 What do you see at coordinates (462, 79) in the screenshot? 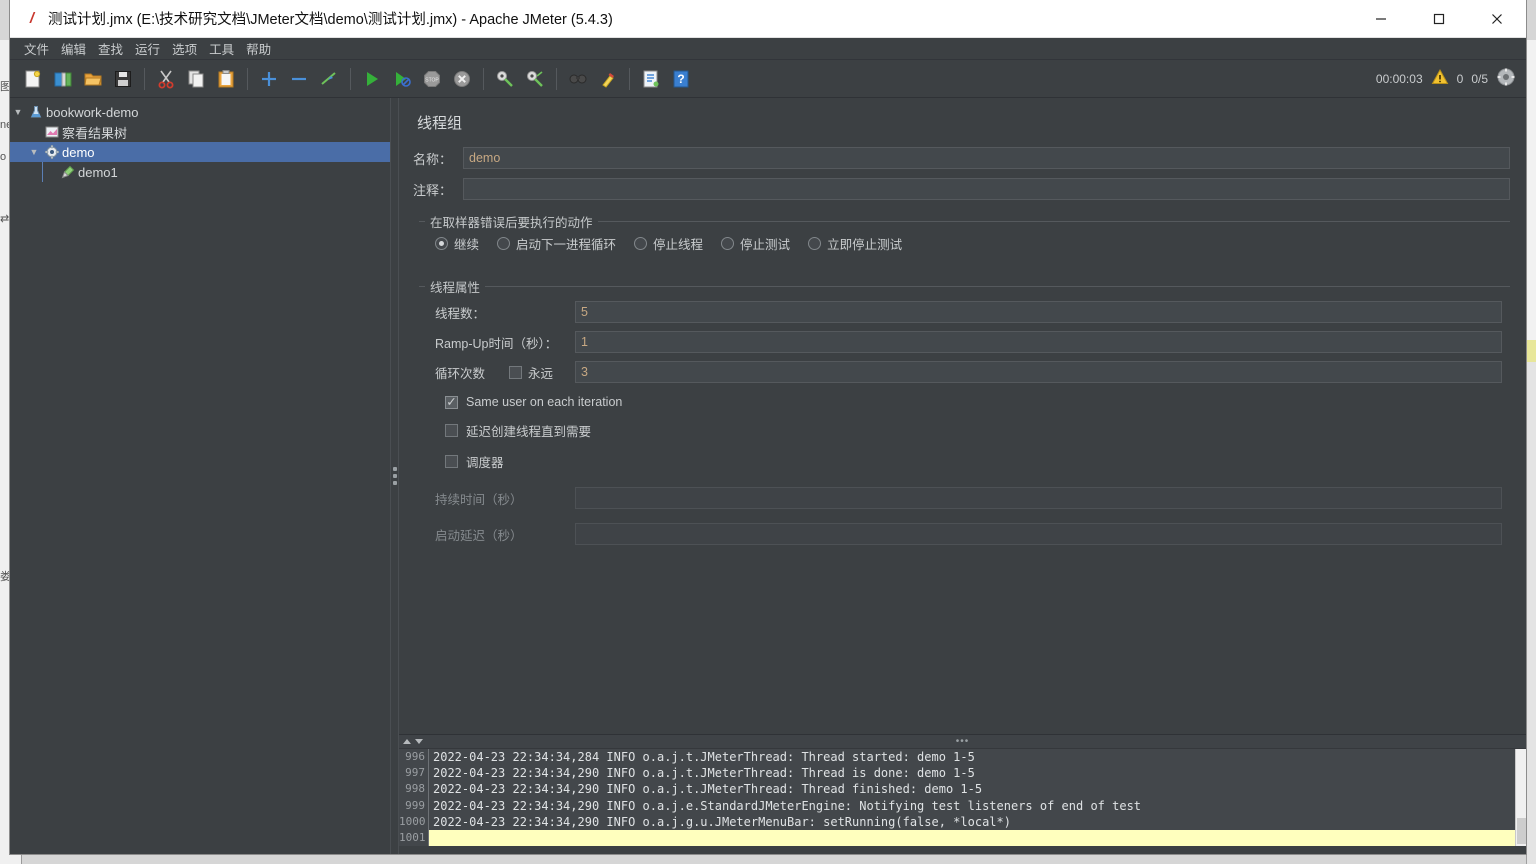
I see `shutdown-icon` at bounding box center [462, 79].